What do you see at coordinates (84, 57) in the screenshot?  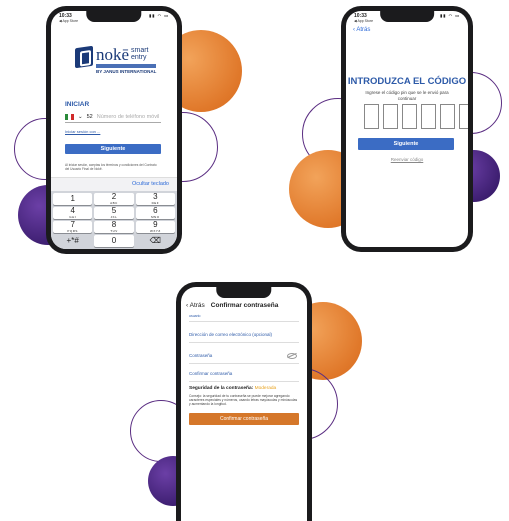 I see `lock-logo-icon` at bounding box center [84, 57].